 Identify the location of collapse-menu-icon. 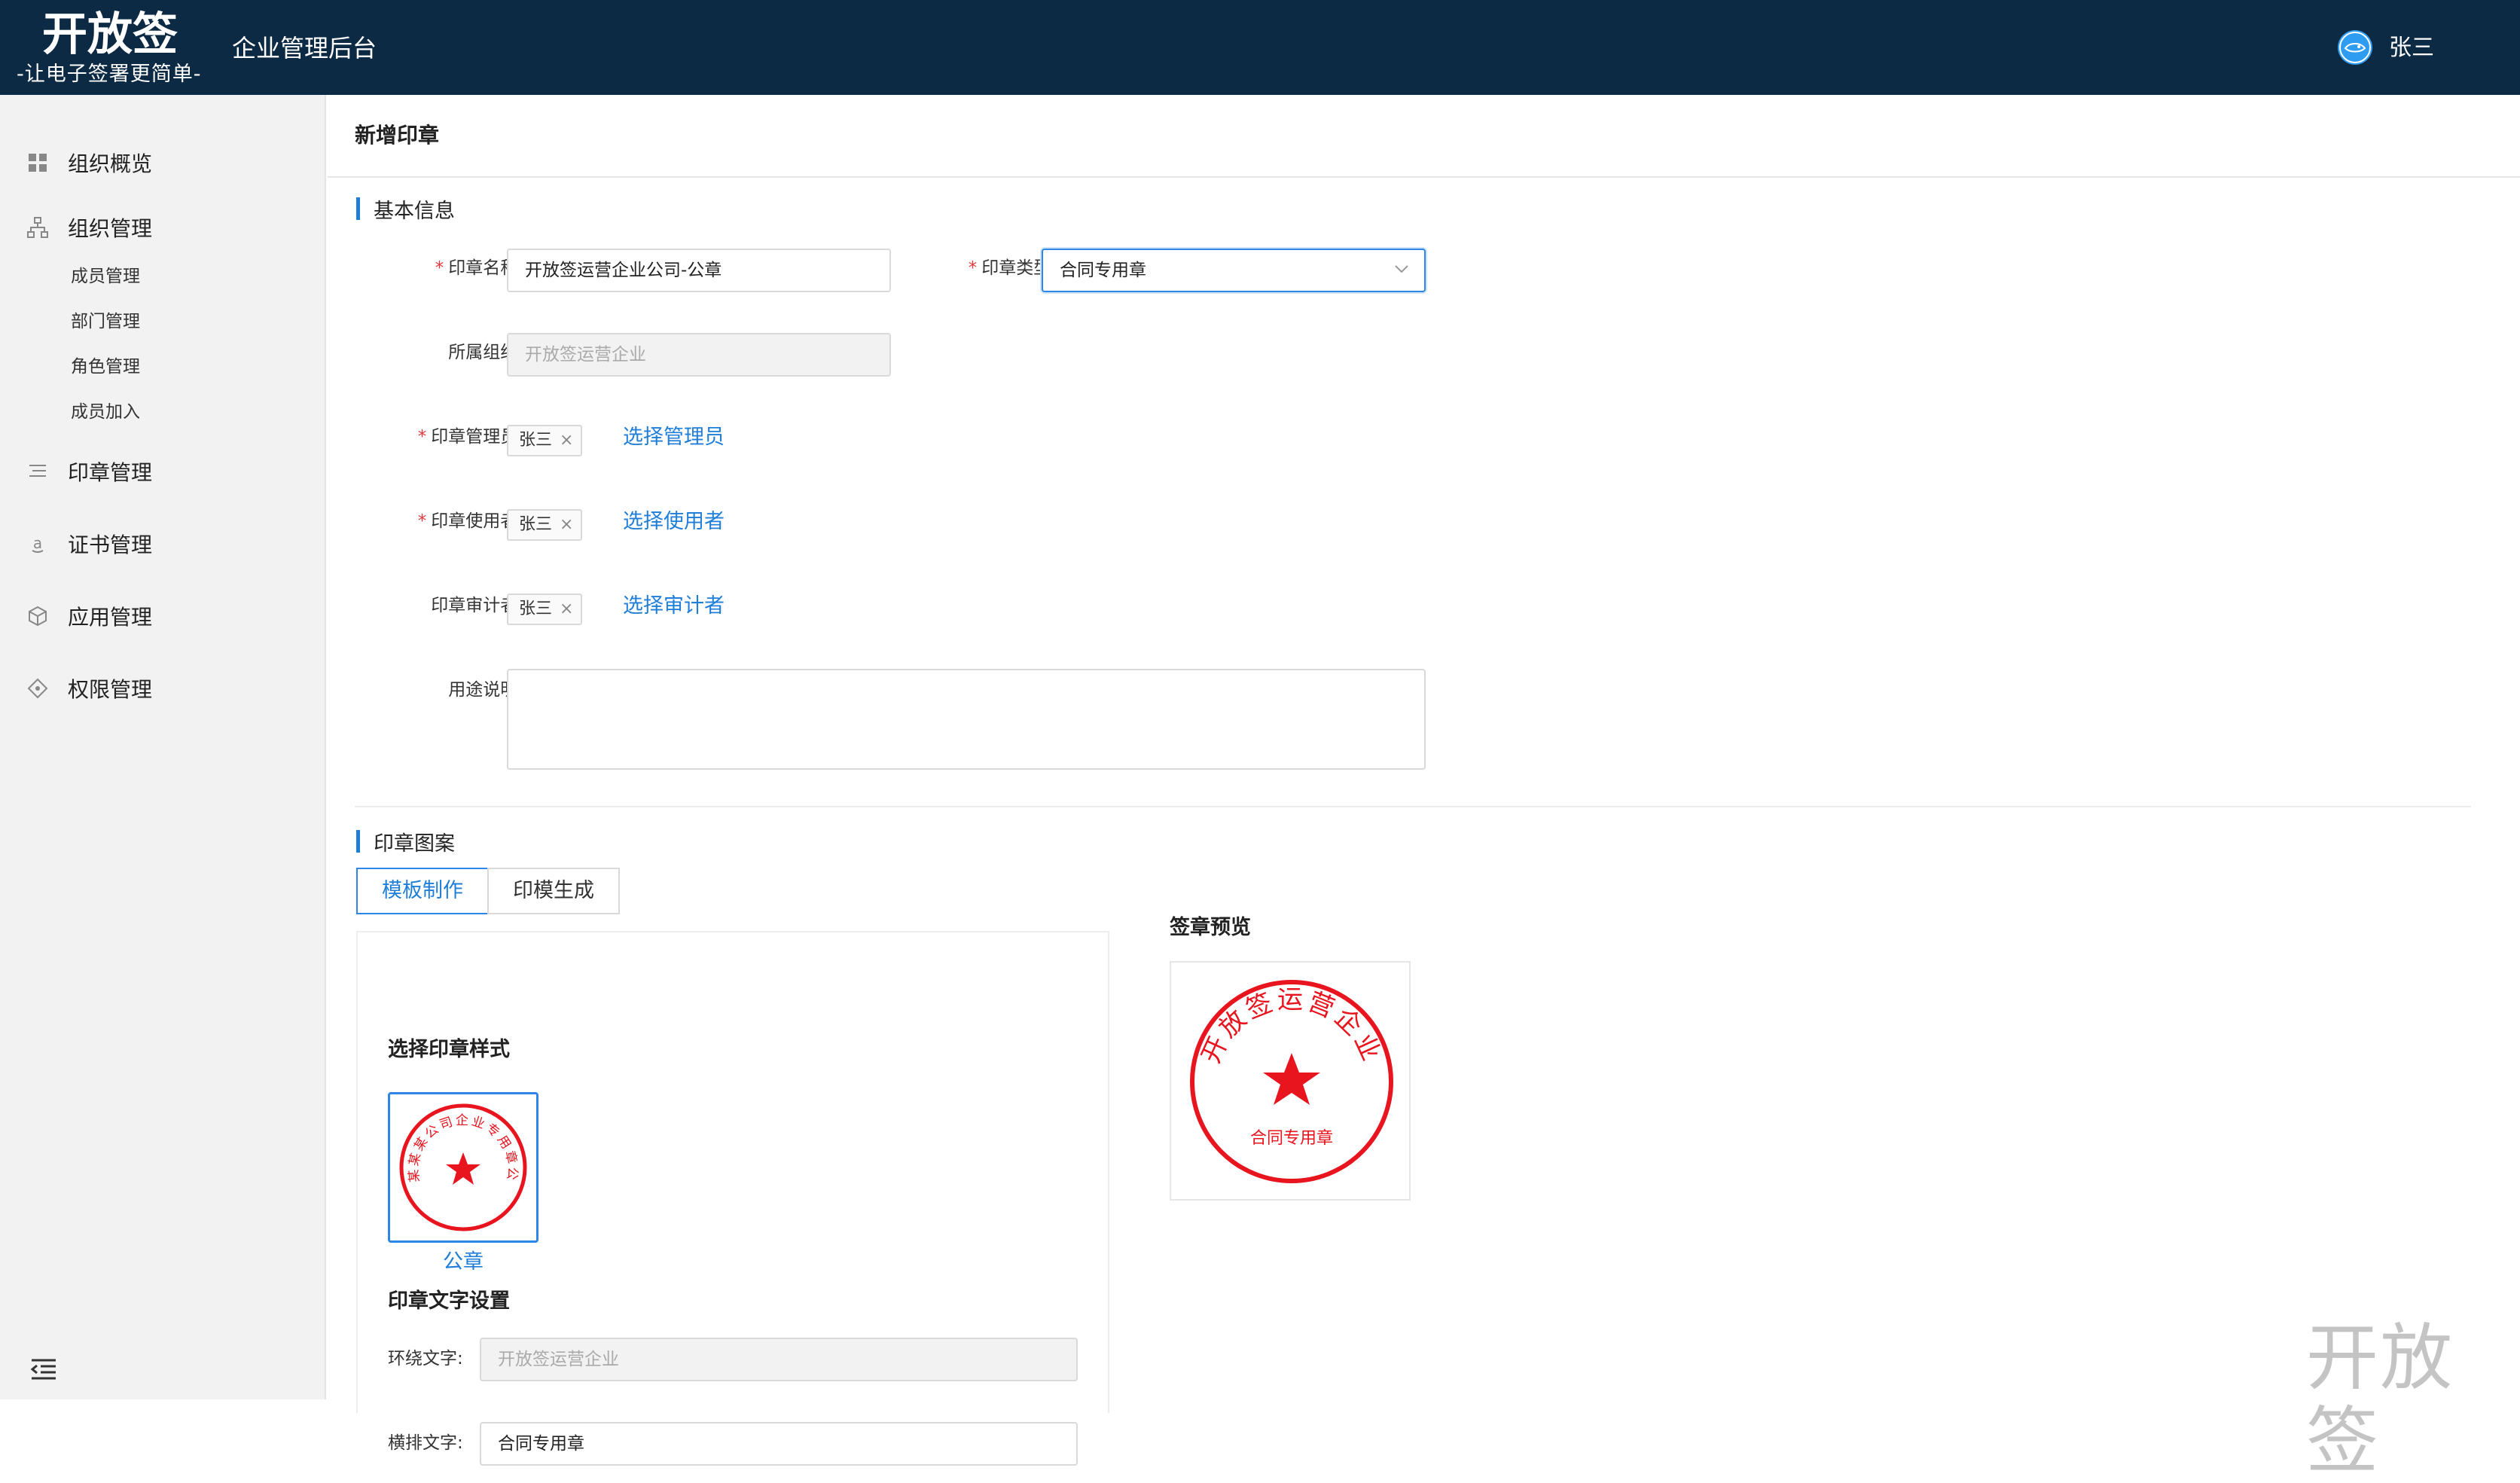
(44, 1369).